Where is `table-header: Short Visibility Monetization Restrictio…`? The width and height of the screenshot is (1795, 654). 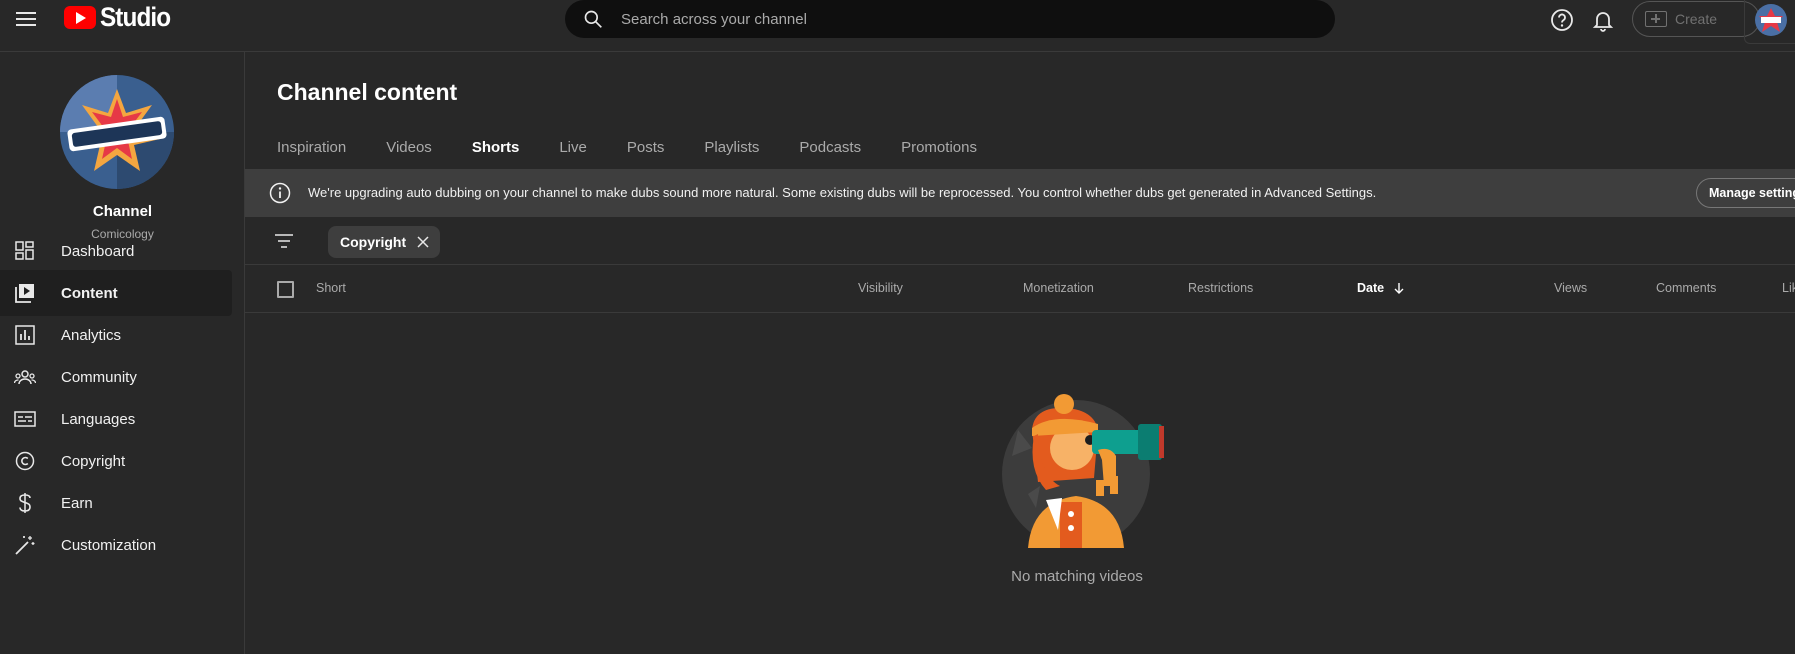 table-header: Short Visibility Monetization Restrictio… is located at coordinates (1020, 289).